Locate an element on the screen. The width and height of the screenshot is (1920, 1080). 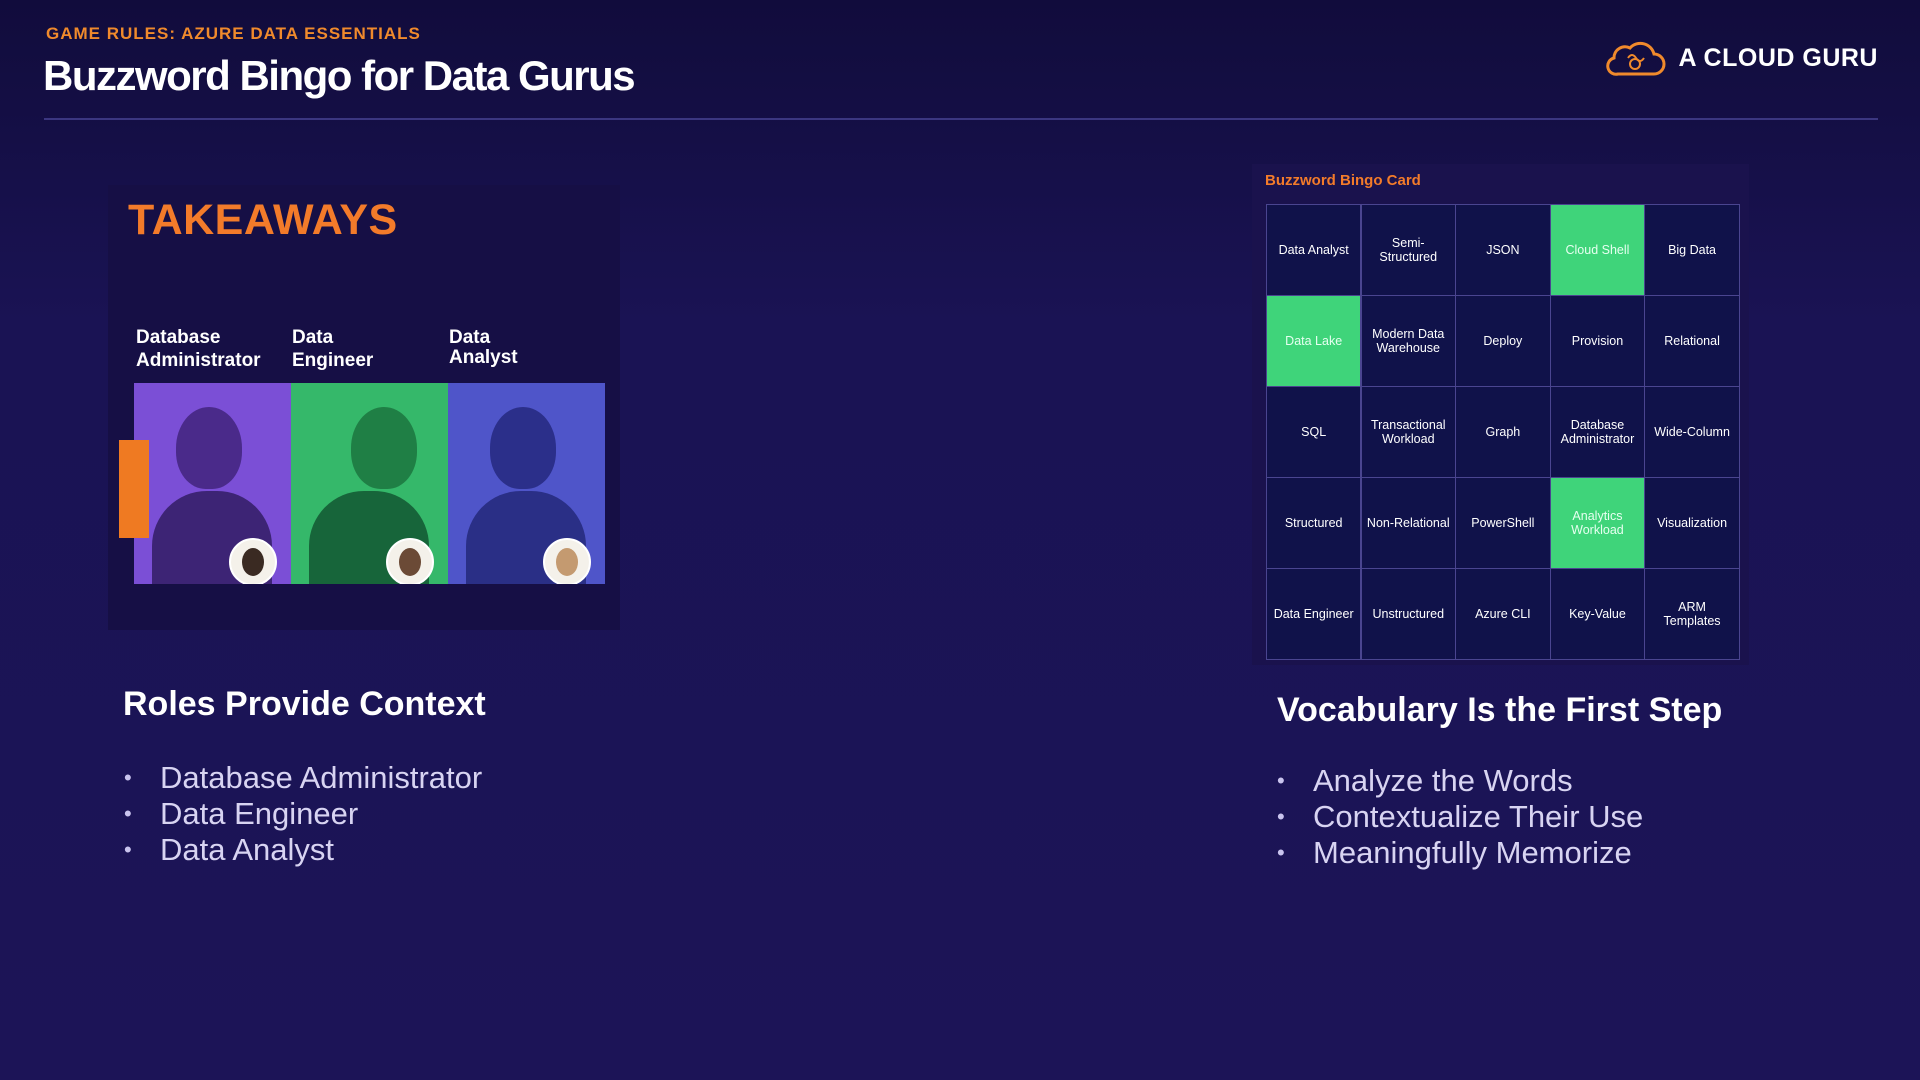
bingo-cell: Unstructured is located at coordinates (1408, 614).